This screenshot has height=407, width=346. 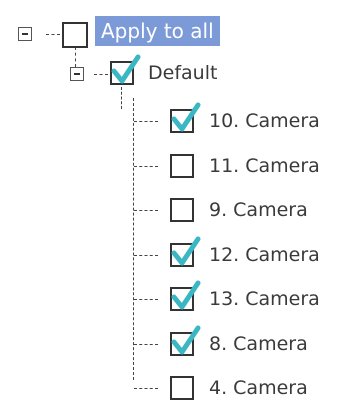 I want to click on camera-label: 9. Camera, so click(x=258, y=210).